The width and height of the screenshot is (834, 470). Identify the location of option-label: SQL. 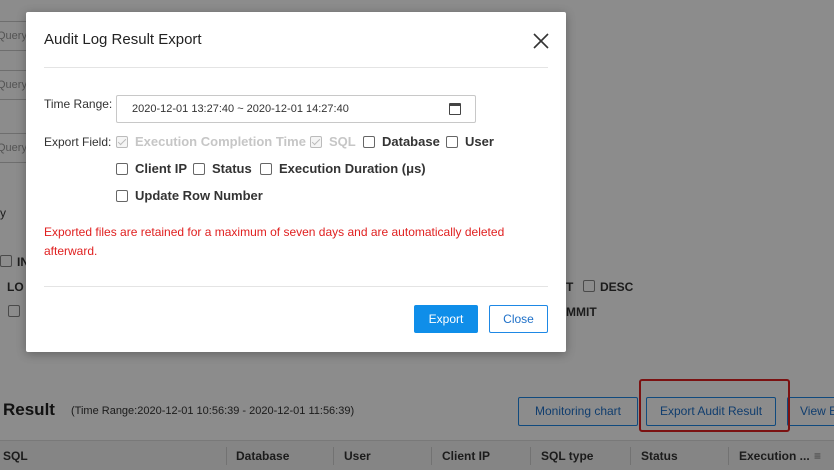
(342, 141).